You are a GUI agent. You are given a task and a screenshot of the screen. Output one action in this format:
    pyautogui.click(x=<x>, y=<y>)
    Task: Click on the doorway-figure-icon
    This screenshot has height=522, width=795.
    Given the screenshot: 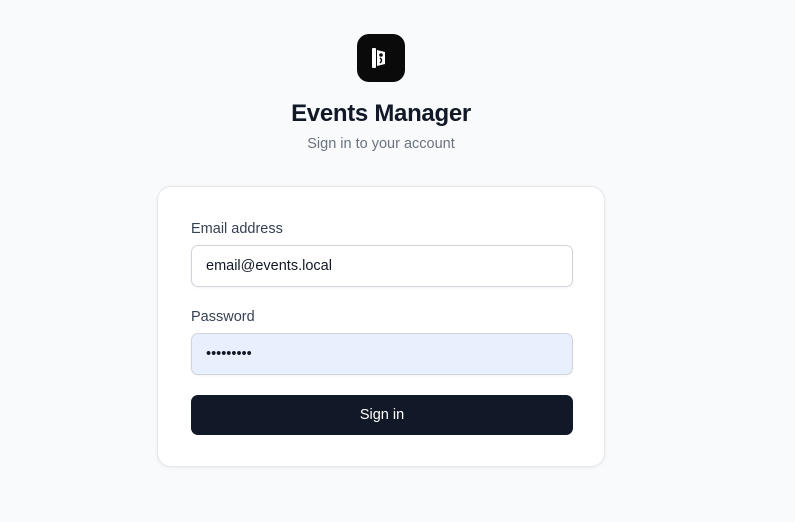 What is the action you would take?
    pyautogui.click(x=378, y=58)
    